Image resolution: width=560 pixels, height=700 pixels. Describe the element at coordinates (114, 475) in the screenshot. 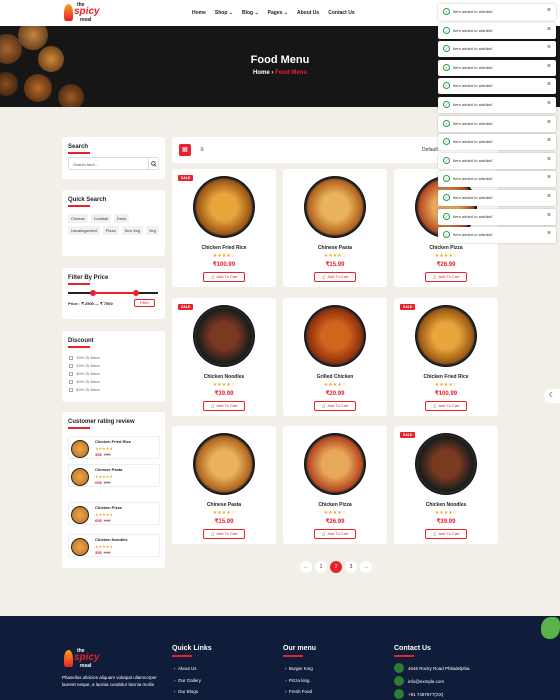

I see `review-item: Chinese Pasta ★★★★★ 65$ 25$` at that location.